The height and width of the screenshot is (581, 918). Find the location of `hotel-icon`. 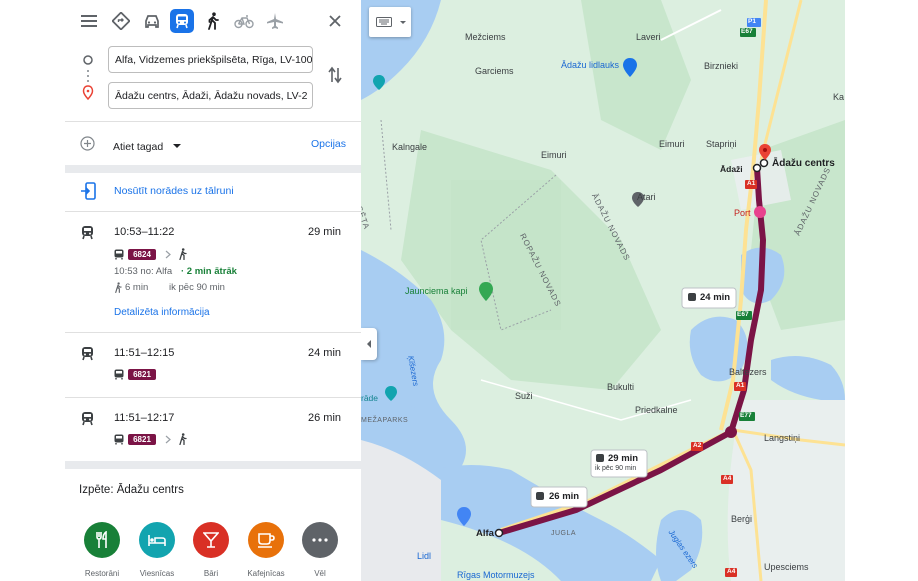

hotel-icon is located at coordinates (157, 540).